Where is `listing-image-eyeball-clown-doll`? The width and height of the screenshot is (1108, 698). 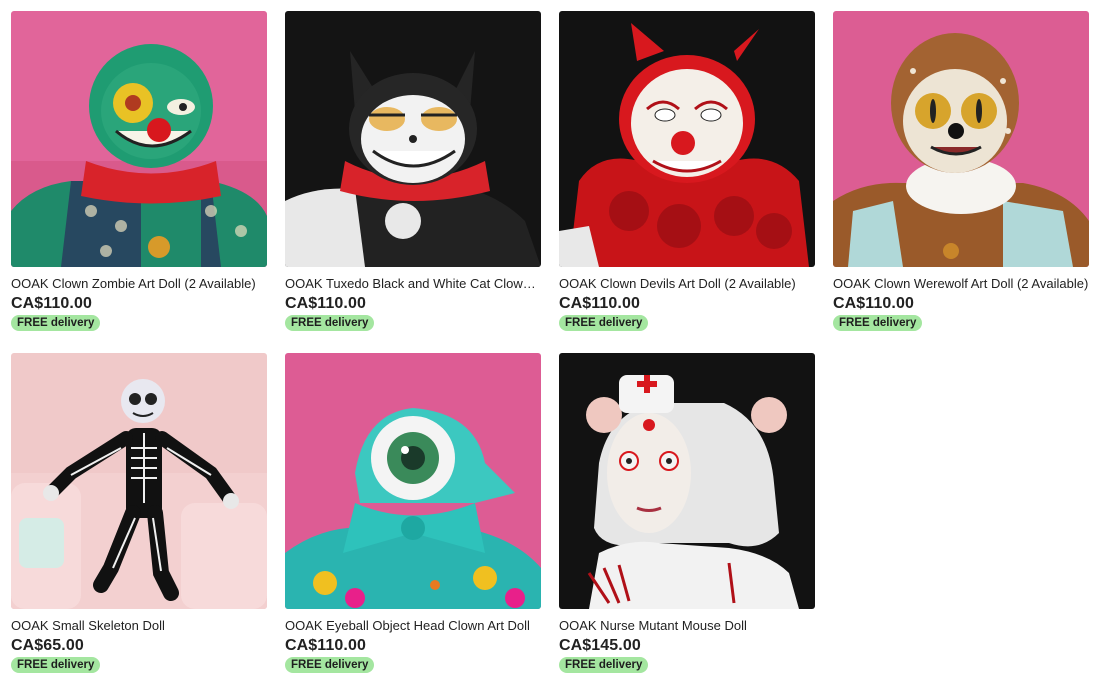 listing-image-eyeball-clown-doll is located at coordinates (413, 481).